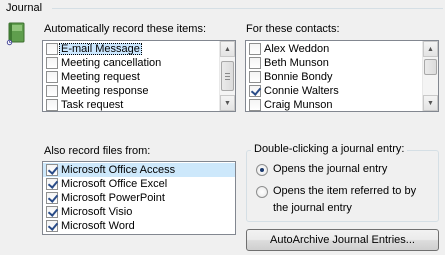  What do you see at coordinates (97, 151) in the screenshot?
I see `record-files-label: Also record files from:` at bounding box center [97, 151].